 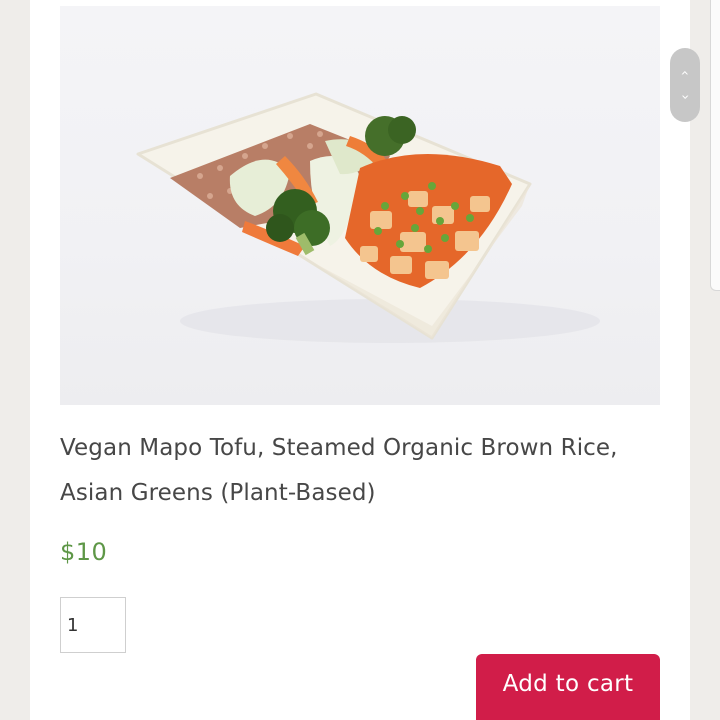 I want to click on side-panel-edge, so click(x=715, y=145).